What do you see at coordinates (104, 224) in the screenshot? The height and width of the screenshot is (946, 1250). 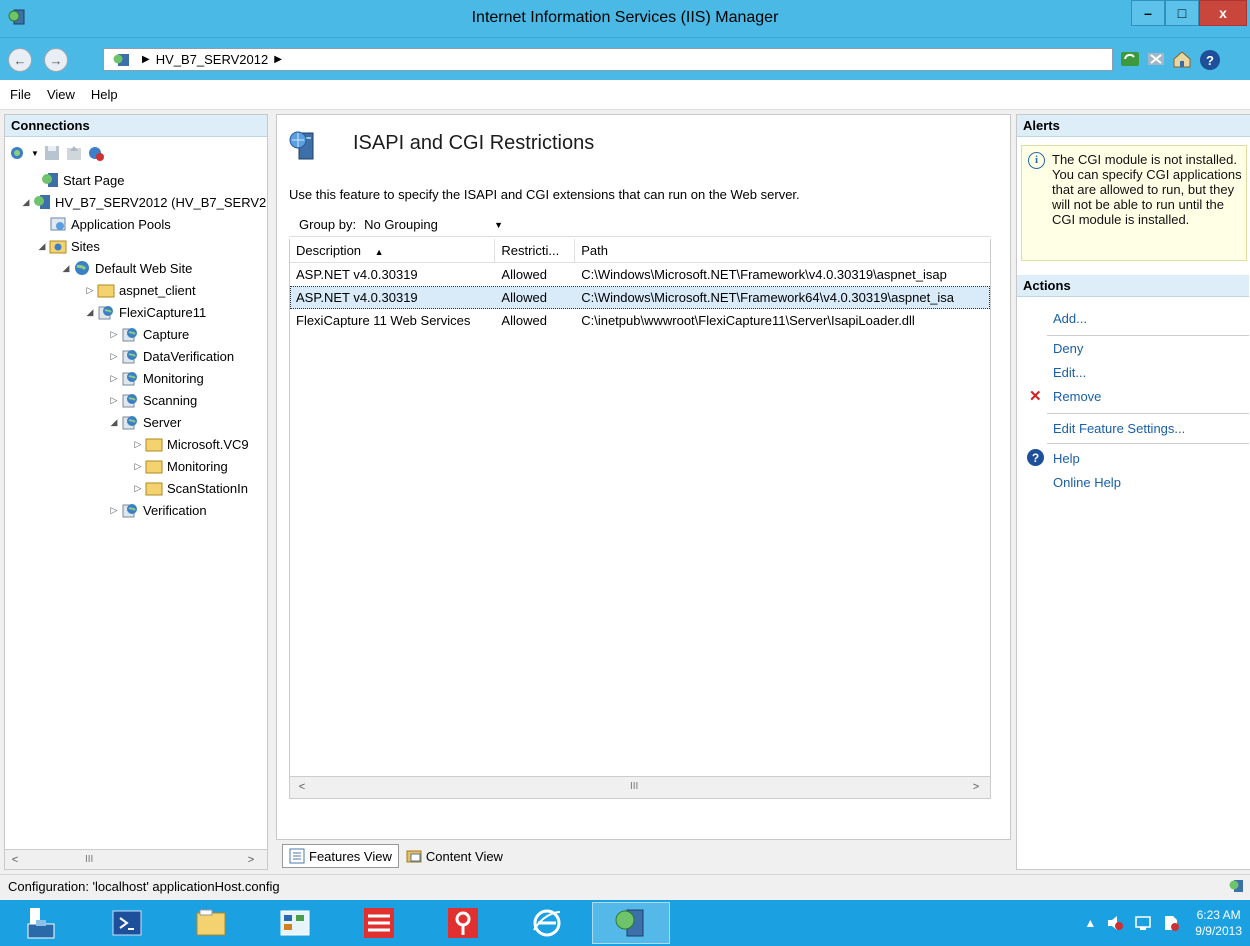 I see `tree-node: Application Pools` at bounding box center [104, 224].